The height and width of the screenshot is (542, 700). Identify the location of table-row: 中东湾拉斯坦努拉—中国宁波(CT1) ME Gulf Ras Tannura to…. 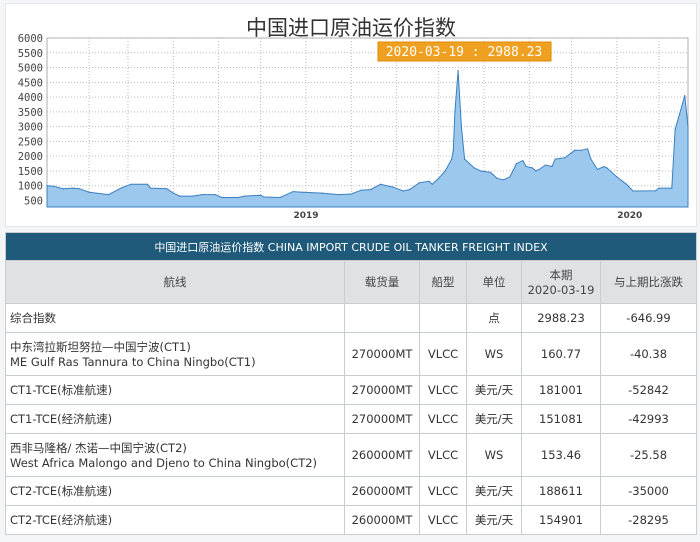
(351, 354).